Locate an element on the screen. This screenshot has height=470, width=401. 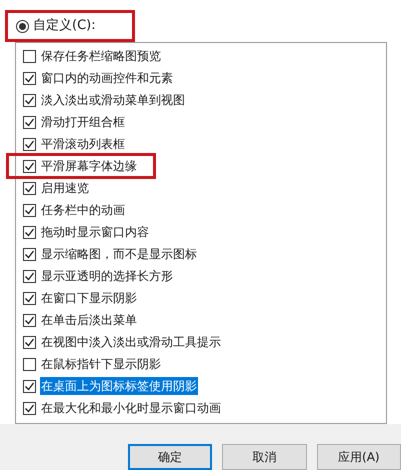
option-label: 在单击后淡出菜单 is located at coordinates (89, 320).